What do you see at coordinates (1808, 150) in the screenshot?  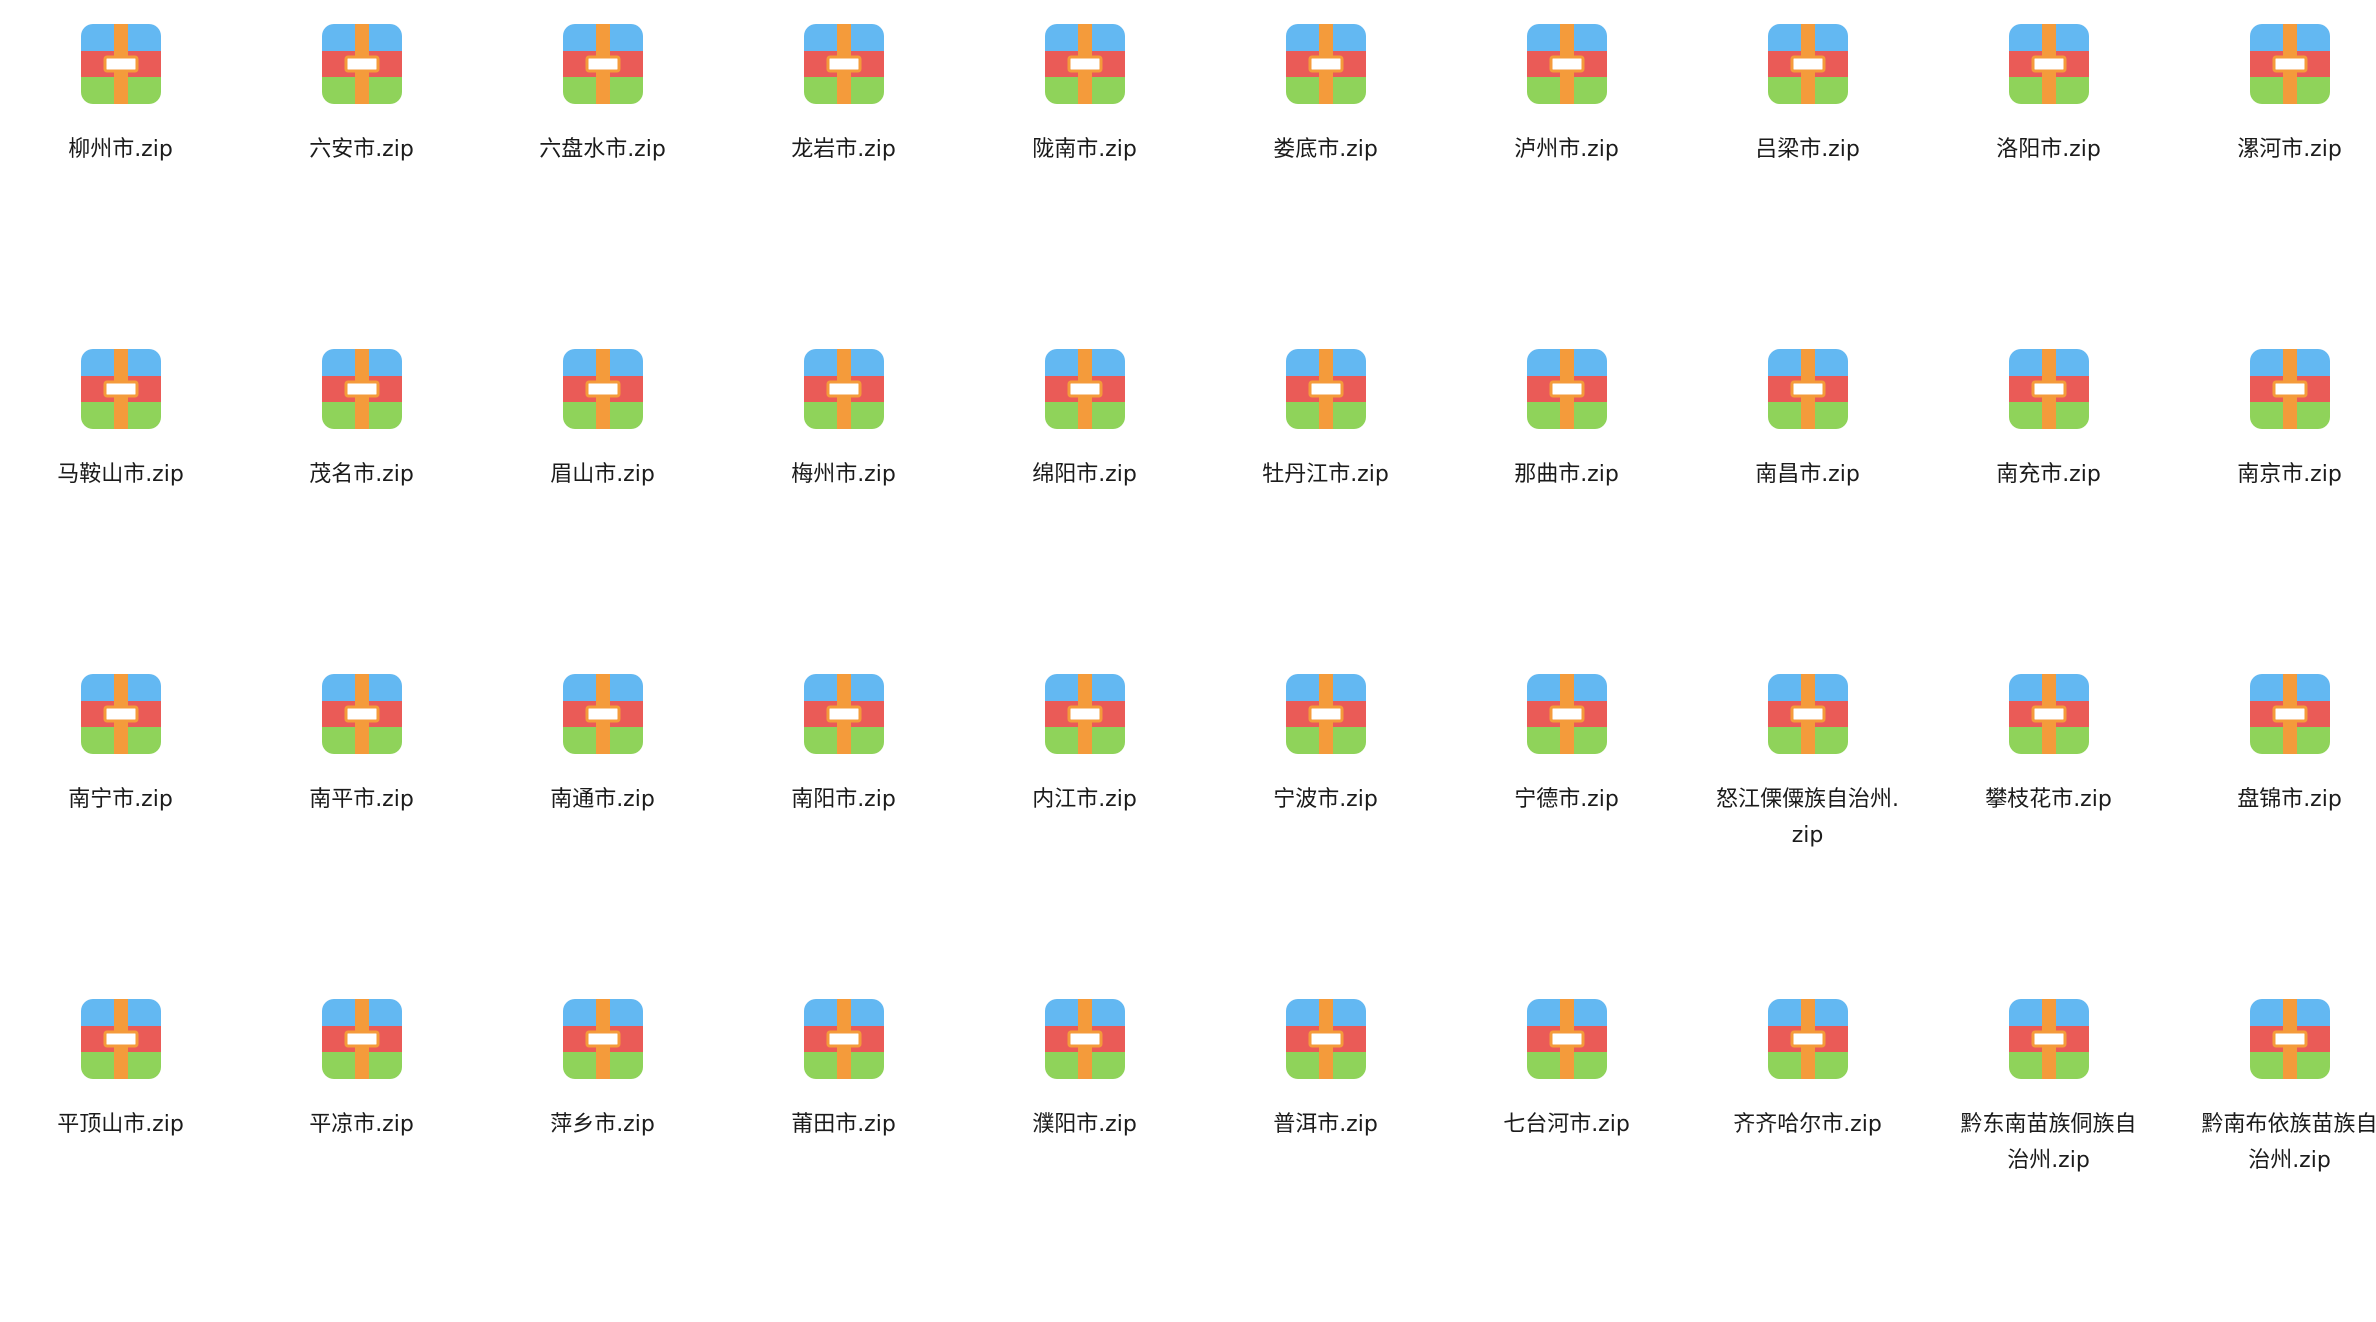 I see `file-name-label: 吕梁市.zip` at bounding box center [1808, 150].